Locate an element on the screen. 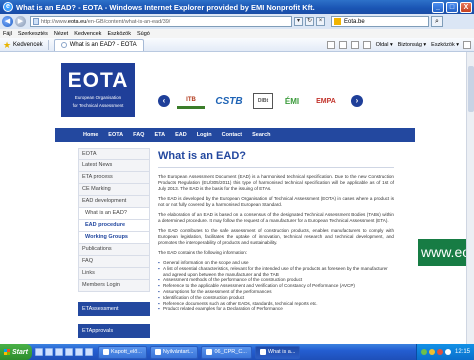  forward-arrow-icon: ▶ is located at coordinates (20, 21).